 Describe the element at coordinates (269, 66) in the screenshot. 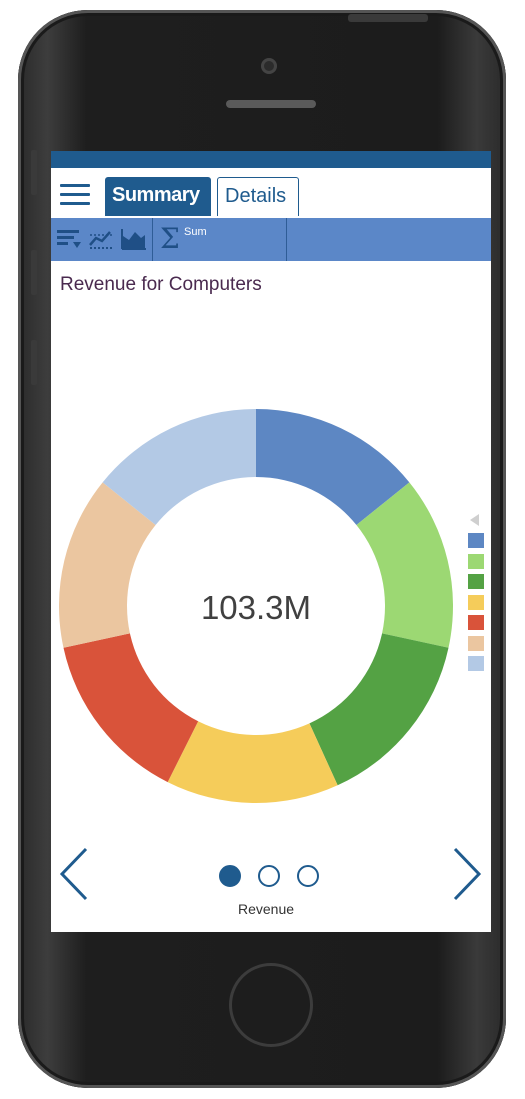

I see `front-camera` at that location.